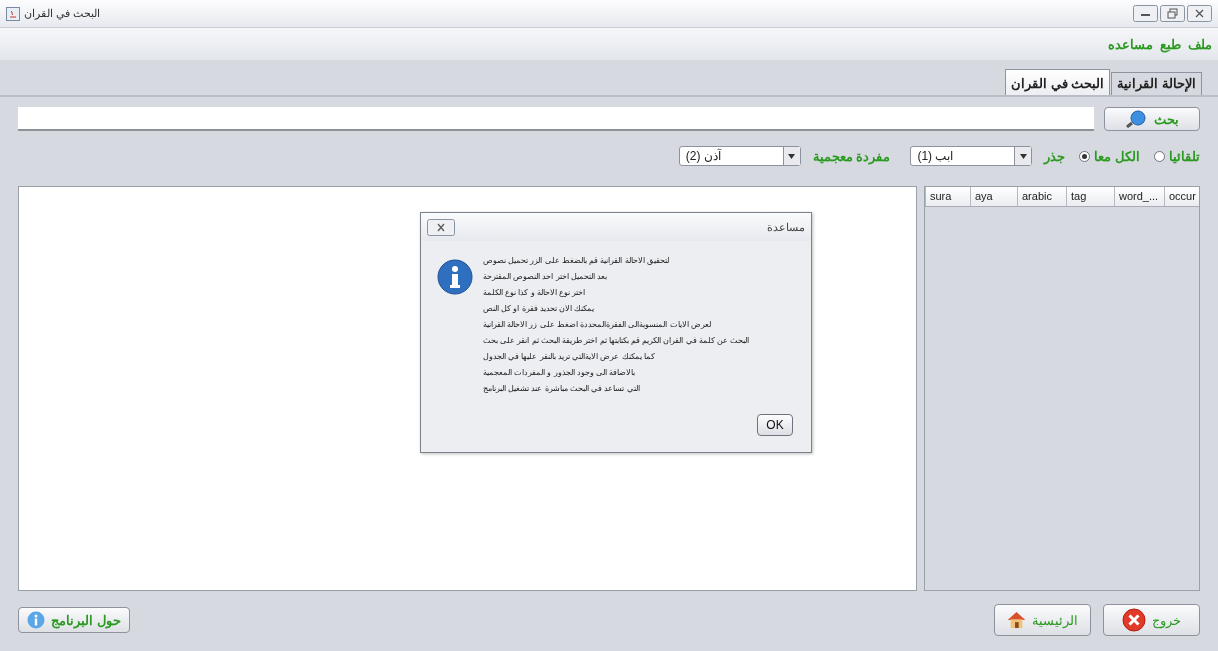  What do you see at coordinates (1156, 83) in the screenshot?
I see `tab: الإحالة القرانية` at bounding box center [1156, 83].